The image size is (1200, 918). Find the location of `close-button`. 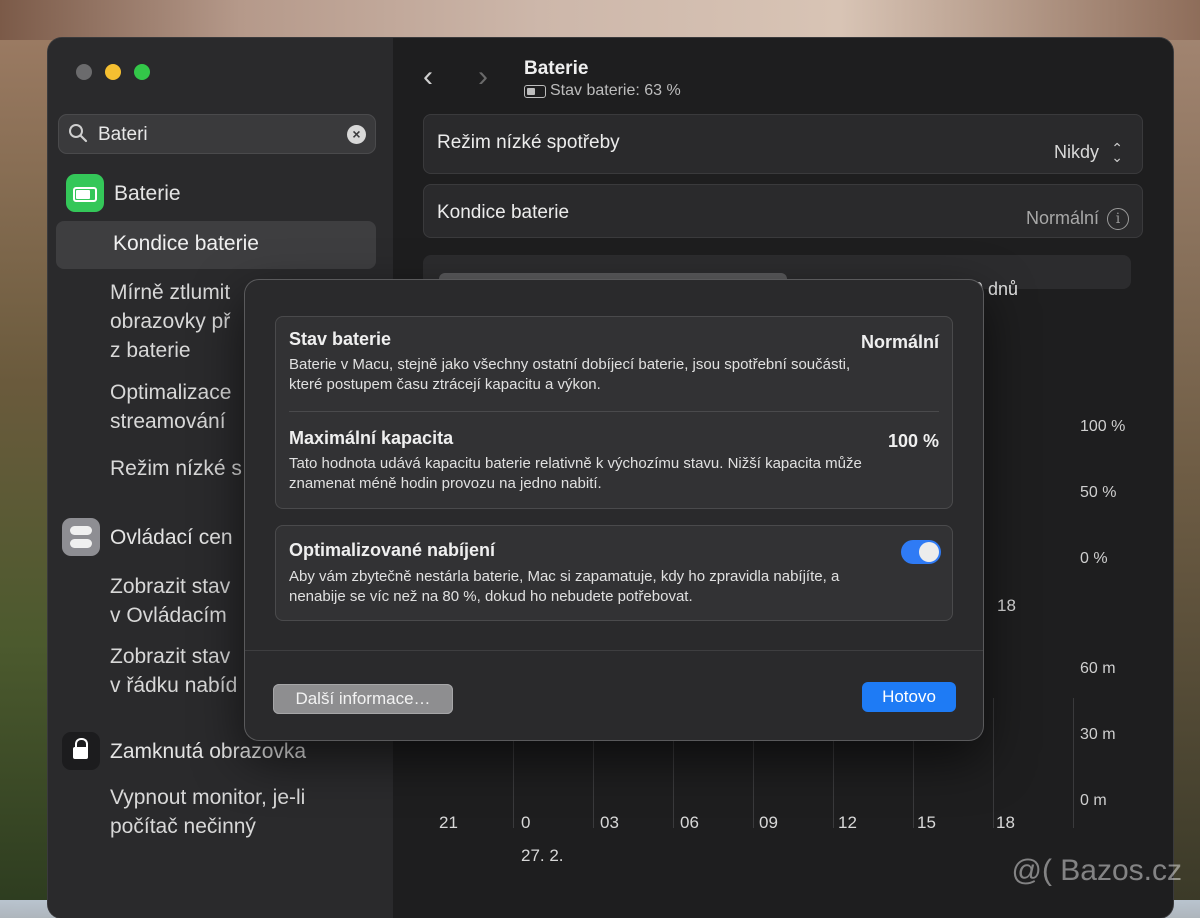

close-button is located at coordinates (84, 72).